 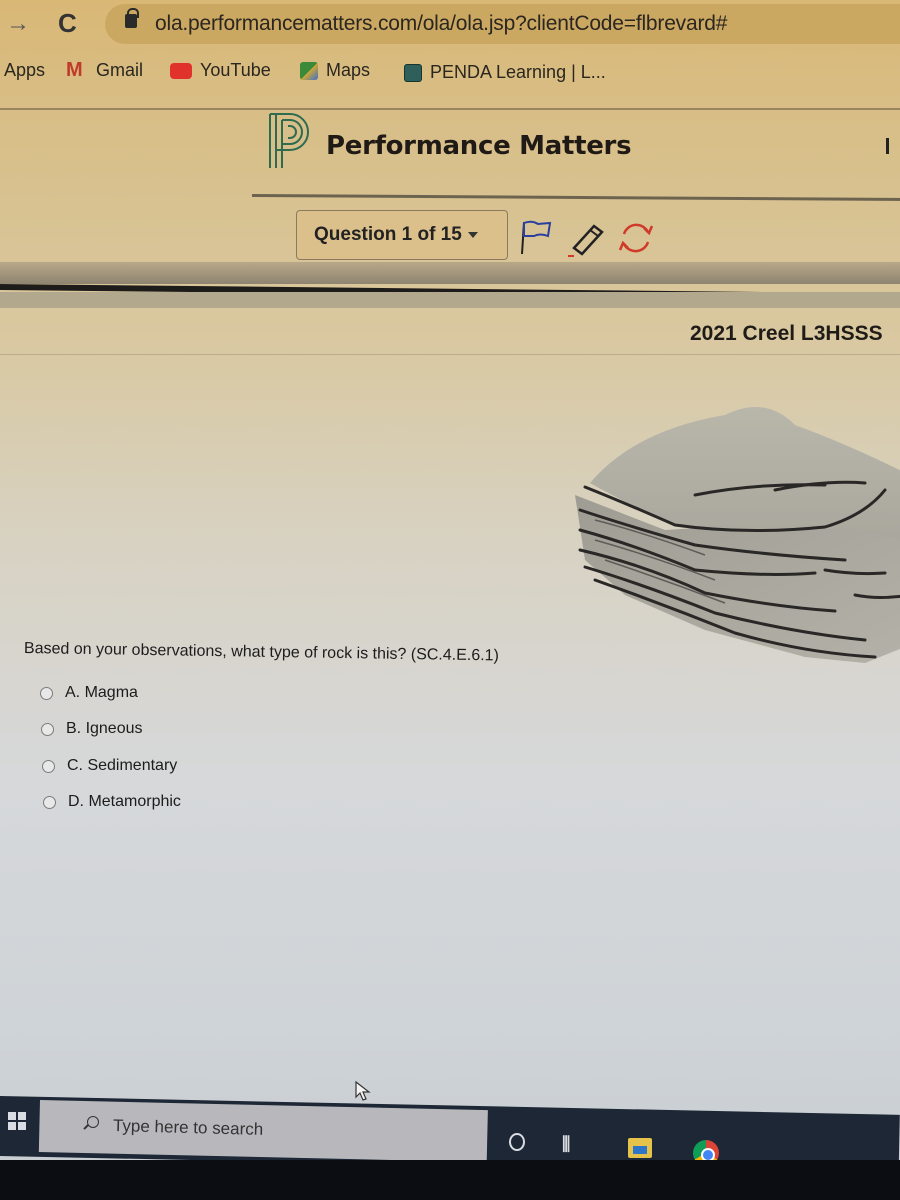 What do you see at coordinates (348, 70) in the screenshot?
I see `bookmark-label: Maps` at bounding box center [348, 70].